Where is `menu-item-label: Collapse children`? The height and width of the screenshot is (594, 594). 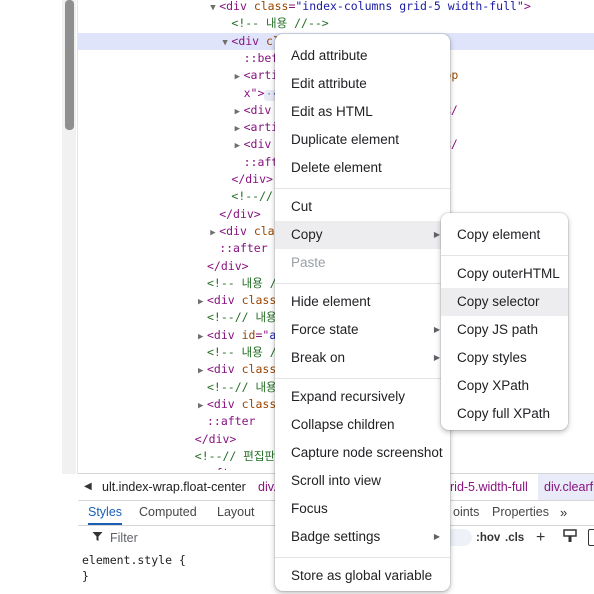 menu-item-label: Collapse children is located at coordinates (343, 424).